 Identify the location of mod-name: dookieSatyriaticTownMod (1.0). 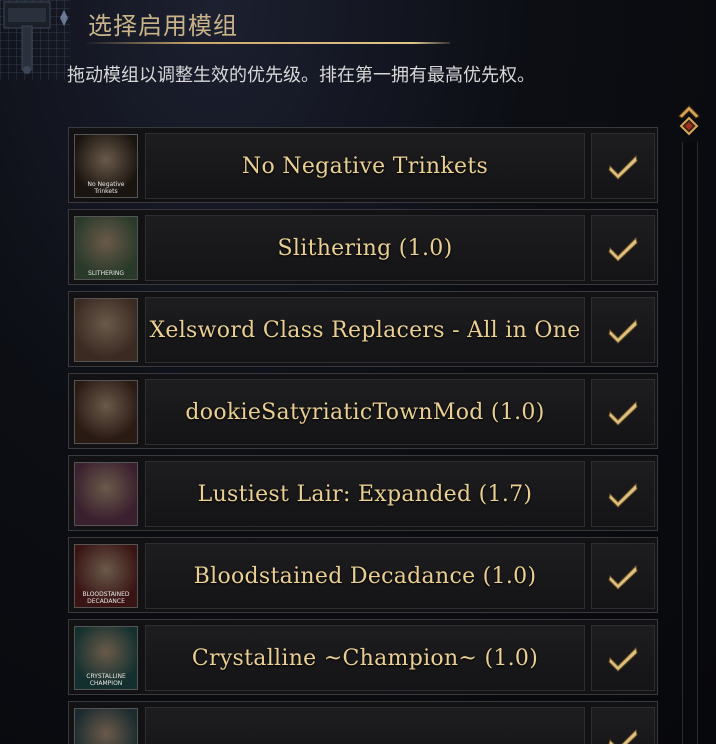
(365, 412).